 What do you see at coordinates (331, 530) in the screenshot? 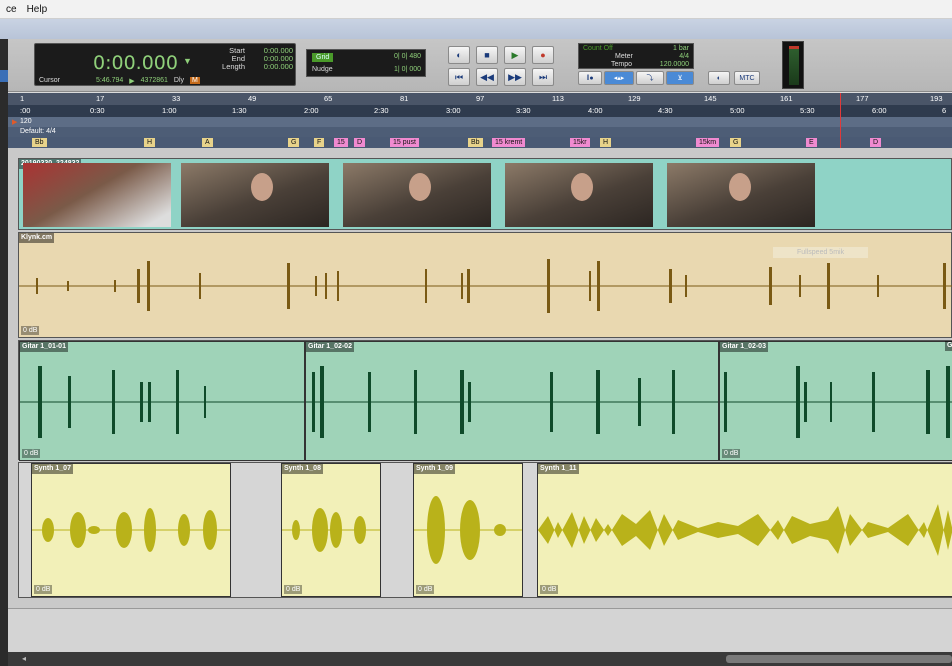
I see `synth-clip: Synth 1_08 0 dB` at bounding box center [331, 530].